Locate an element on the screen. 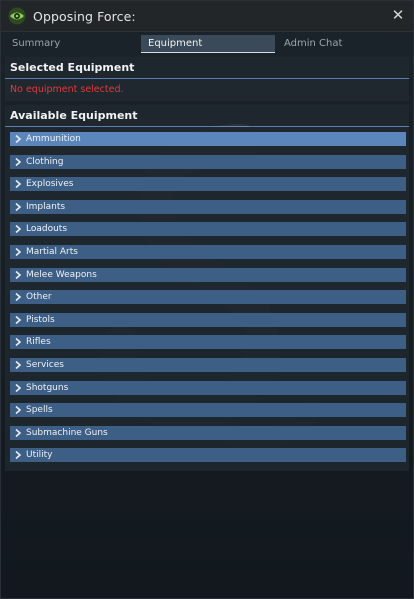 Image resolution: width=414 pixels, height=599 pixels. category-explosives: Explosives is located at coordinates (208, 184).